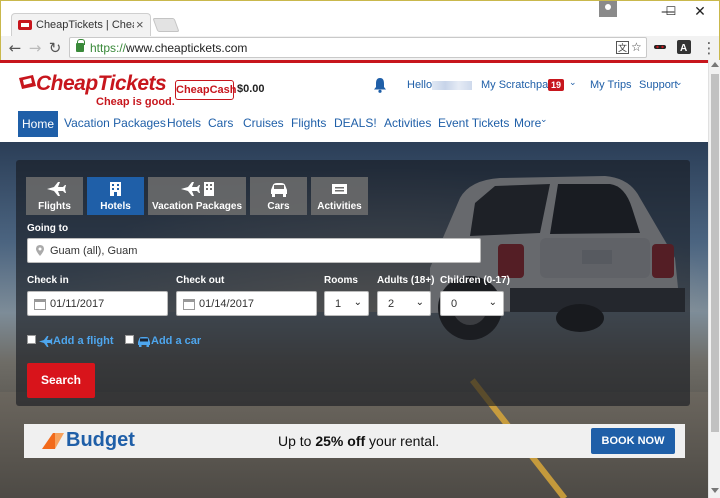  I want to click on going-to-input: Guam (all), Guam, so click(254, 250).